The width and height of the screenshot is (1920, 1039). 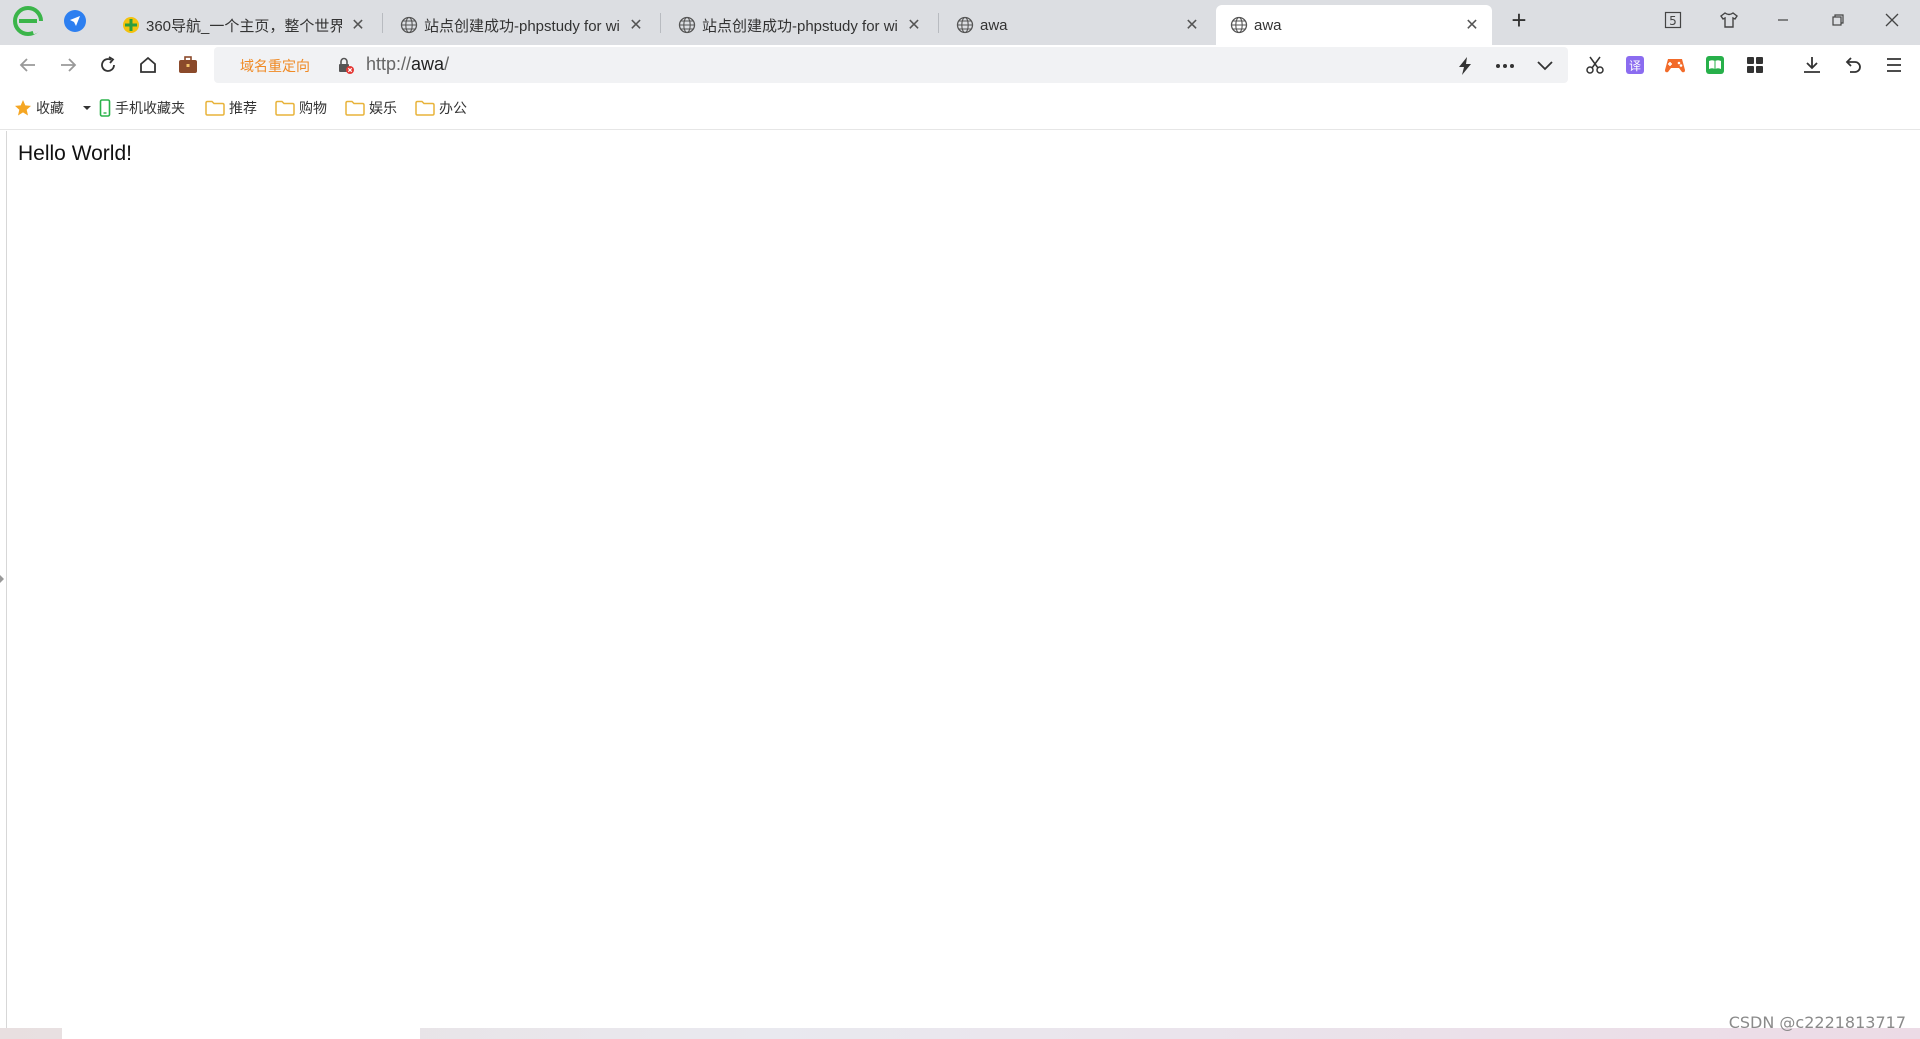 I want to click on tab-count-button: 5, so click(x=1673, y=20).